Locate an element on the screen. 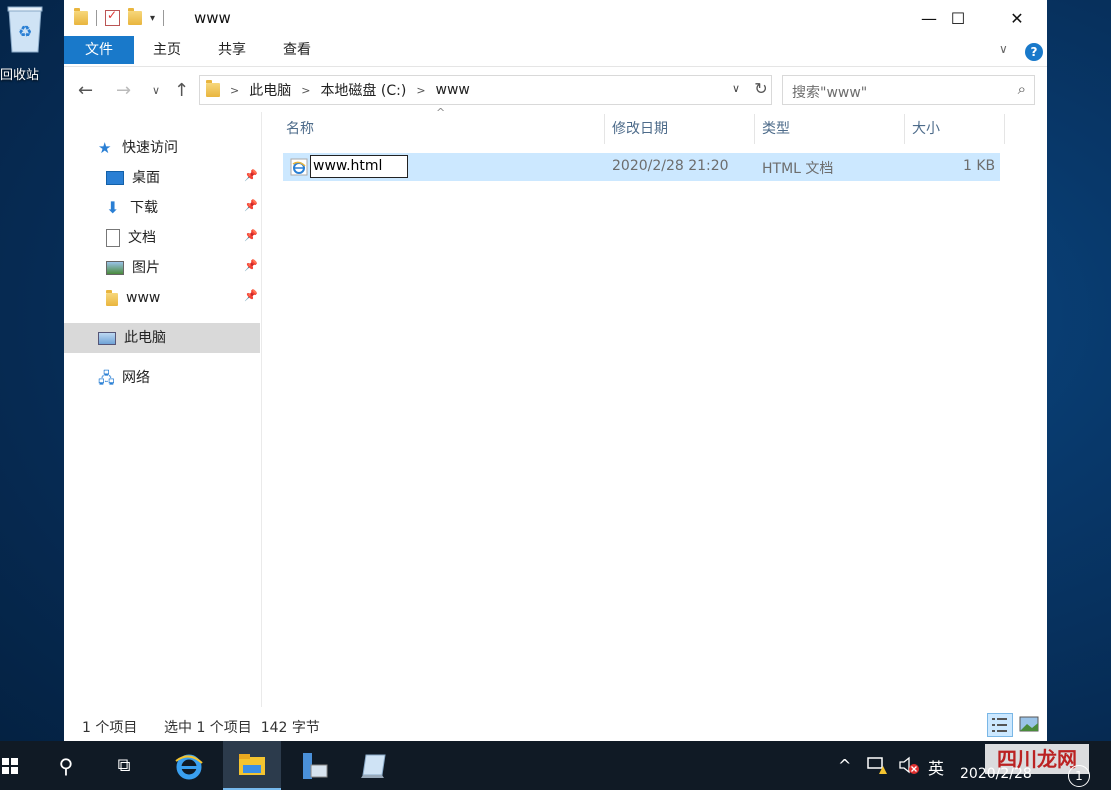 This screenshot has height=790, width=1111. internet-explorer-icon is located at coordinates (189, 765).